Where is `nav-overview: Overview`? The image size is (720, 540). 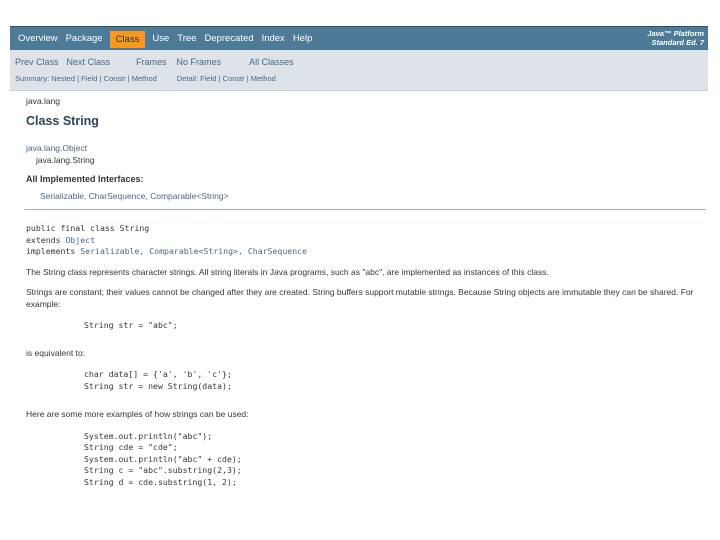
nav-overview: Overview is located at coordinates (38, 39).